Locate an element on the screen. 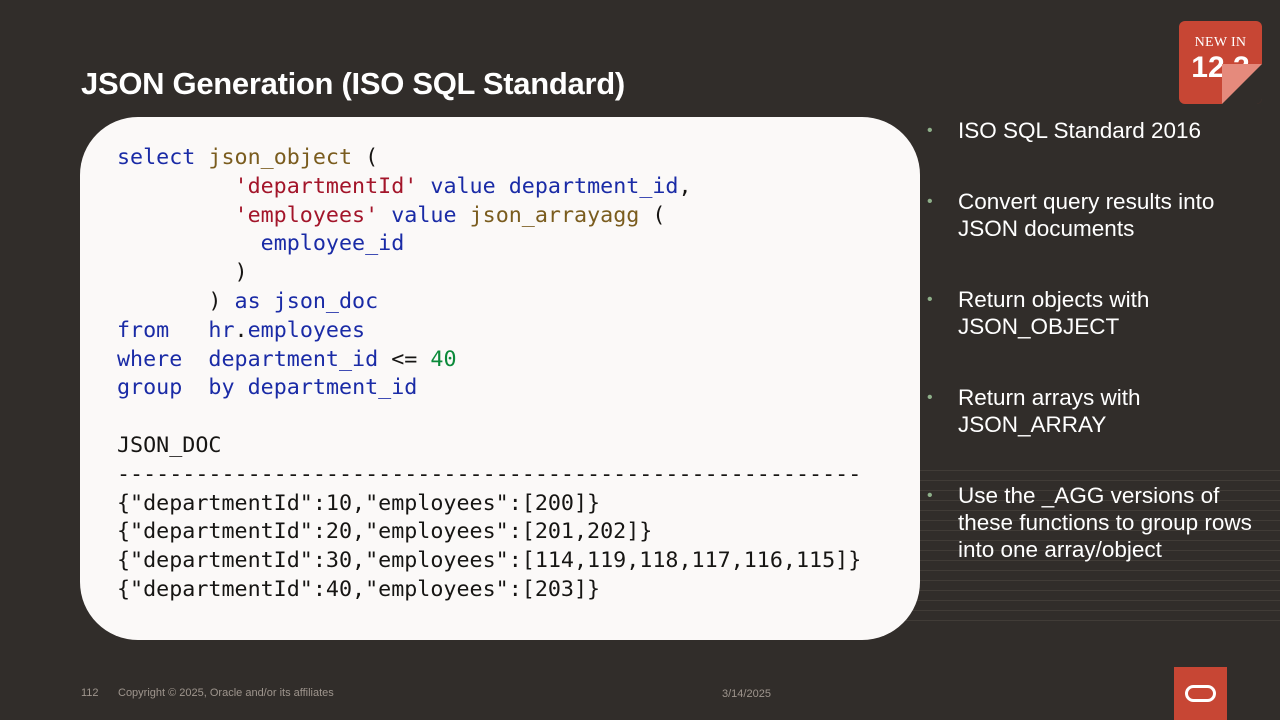 The width and height of the screenshot is (1280, 720). bullet-text: Return arrays with JSON_ARRAY is located at coordinates (1049, 411).